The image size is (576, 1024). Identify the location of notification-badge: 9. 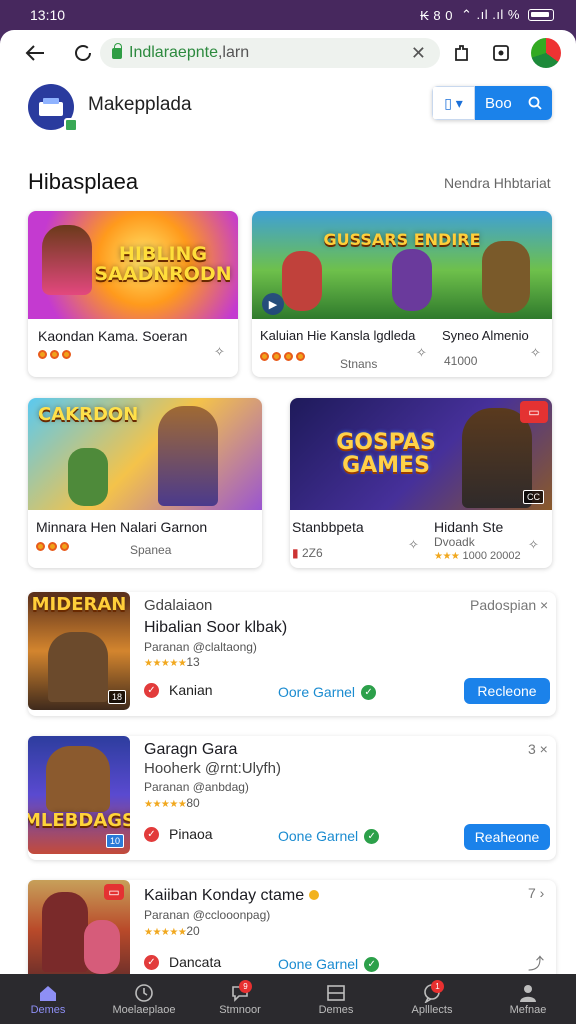
(245, 986).